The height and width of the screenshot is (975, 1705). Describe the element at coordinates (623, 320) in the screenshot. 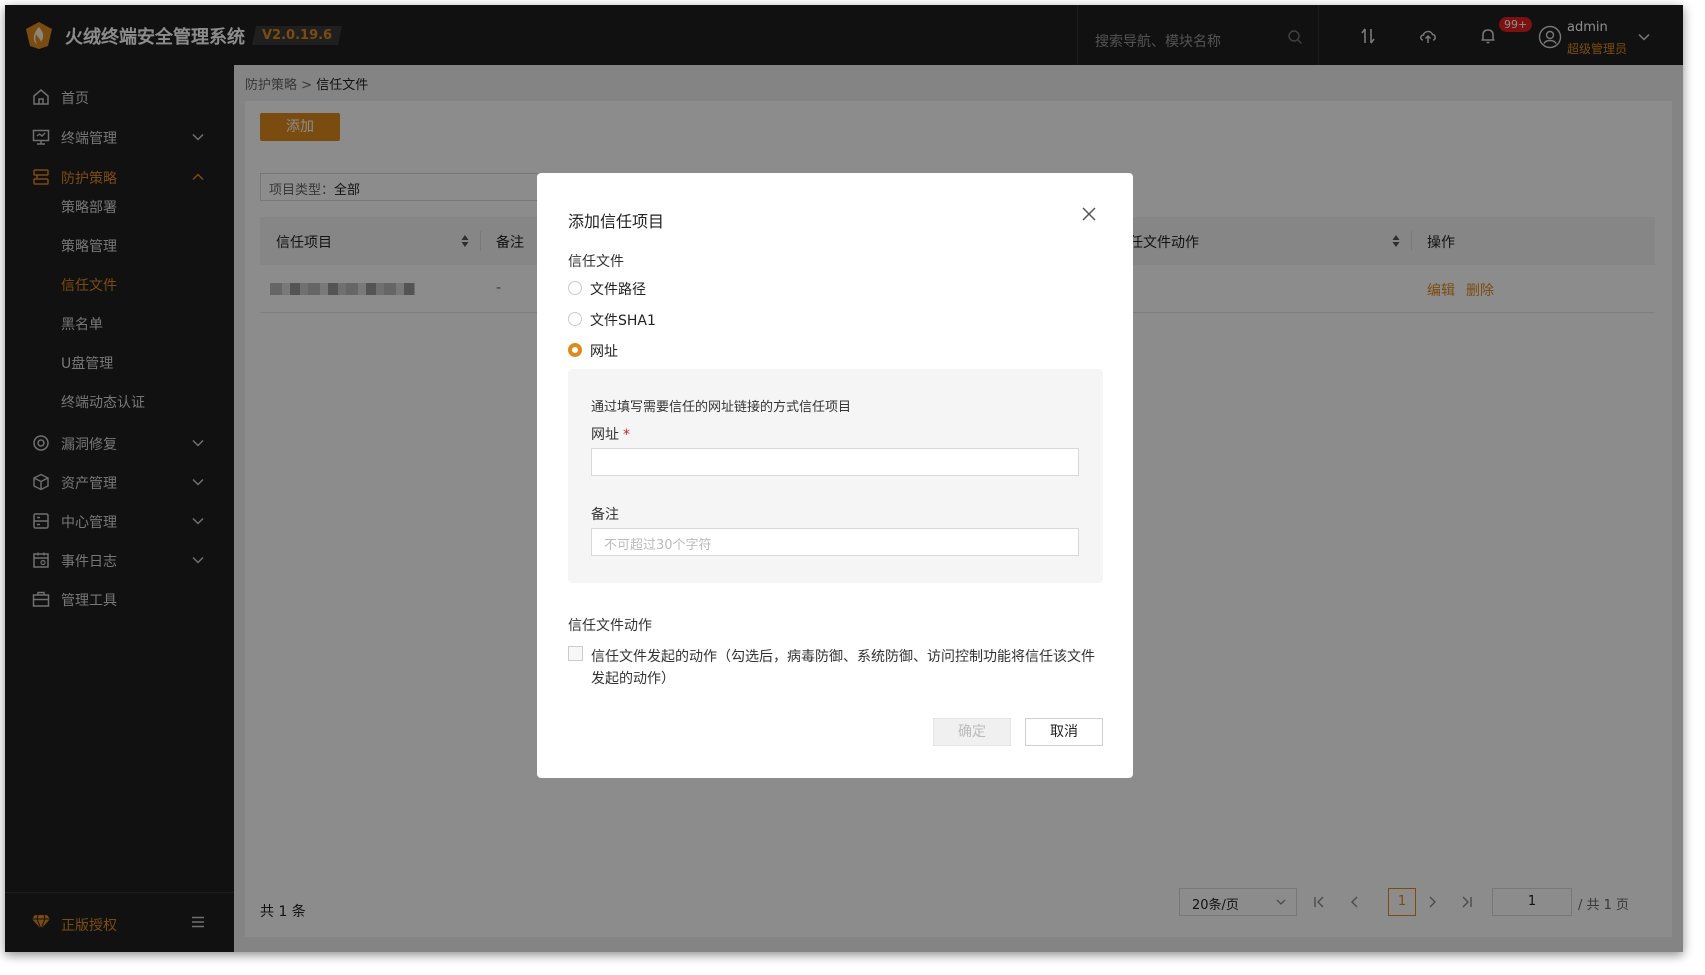

I see `radio-label-file-sha1: 文件SHA1` at that location.